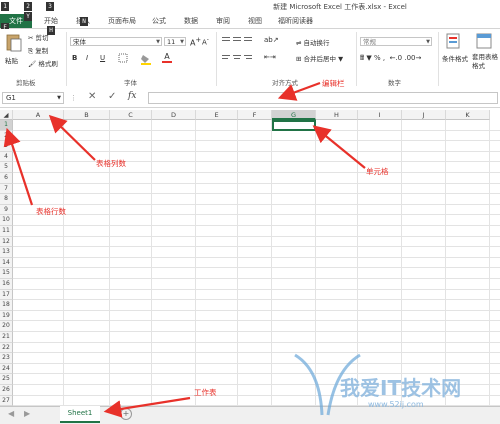 The height and width of the screenshot is (424, 500). Describe the element at coordinates (401, 388) in the screenshot. I see `watermark-text: 我爱IT技术网` at that location.